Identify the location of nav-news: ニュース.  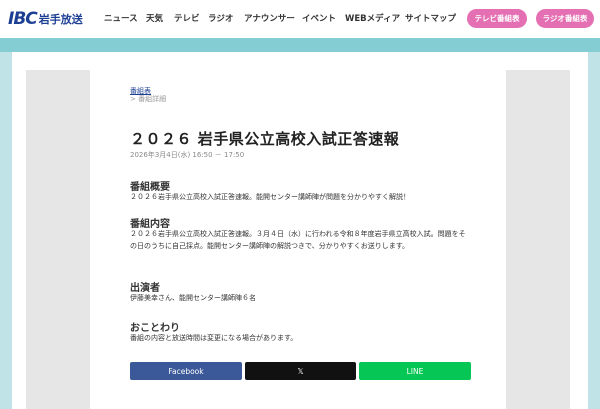
(121, 19).